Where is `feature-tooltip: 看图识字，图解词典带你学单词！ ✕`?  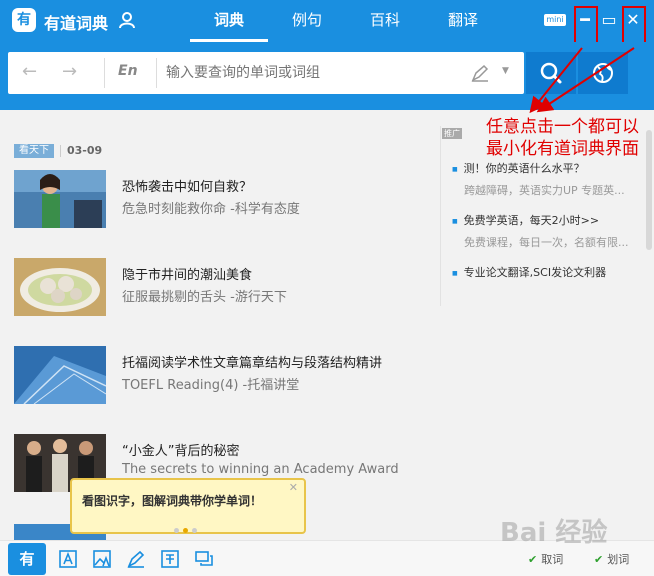
feature-tooltip: 看图识字，图解词典带你学单词！ ✕ is located at coordinates (188, 506).